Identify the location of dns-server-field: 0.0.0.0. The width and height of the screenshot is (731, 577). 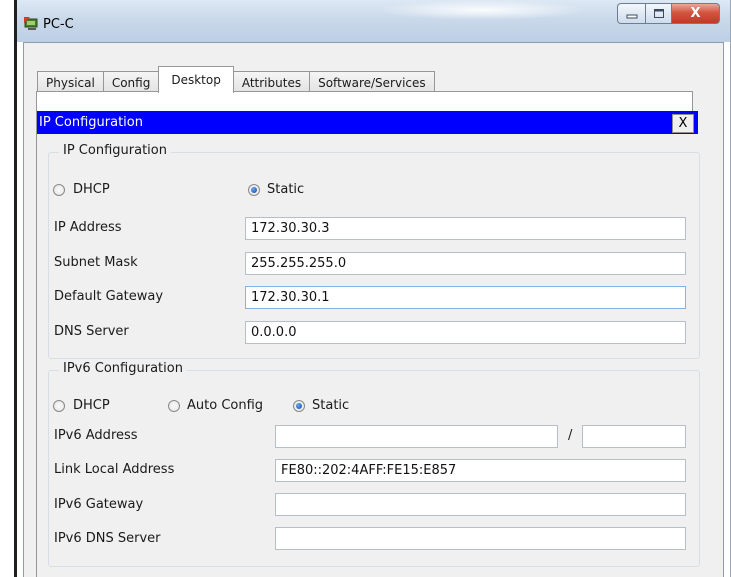
(465, 332).